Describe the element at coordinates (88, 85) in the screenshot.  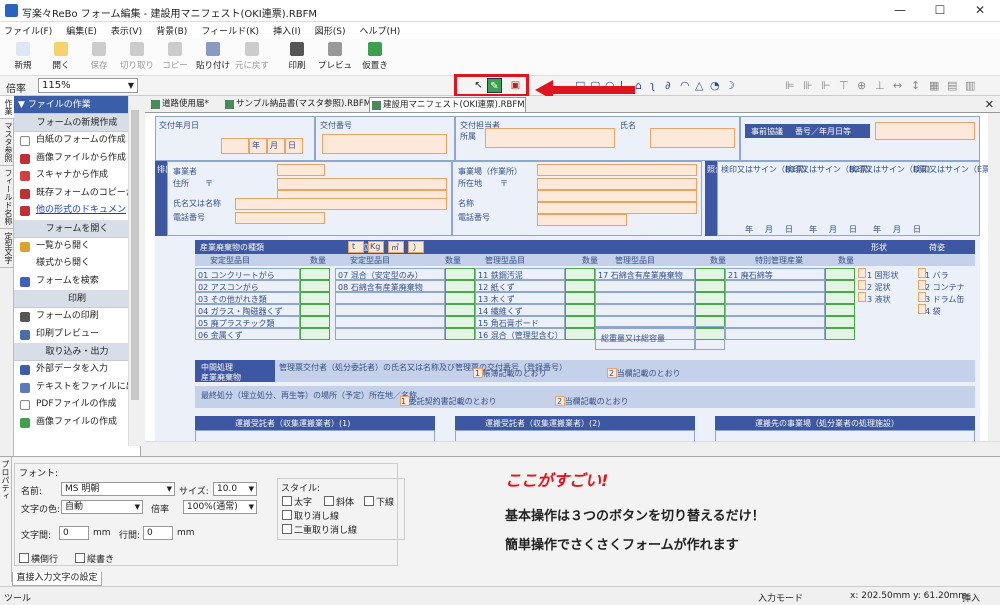
I see `zoom-select: 115% ▼` at that location.